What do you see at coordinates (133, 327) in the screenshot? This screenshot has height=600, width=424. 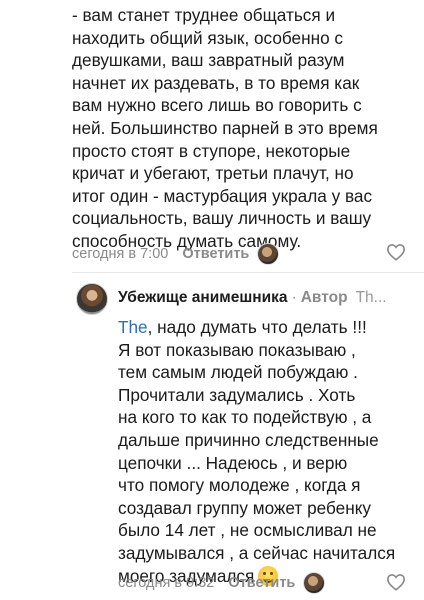 I see `mention-link: The` at bounding box center [133, 327].